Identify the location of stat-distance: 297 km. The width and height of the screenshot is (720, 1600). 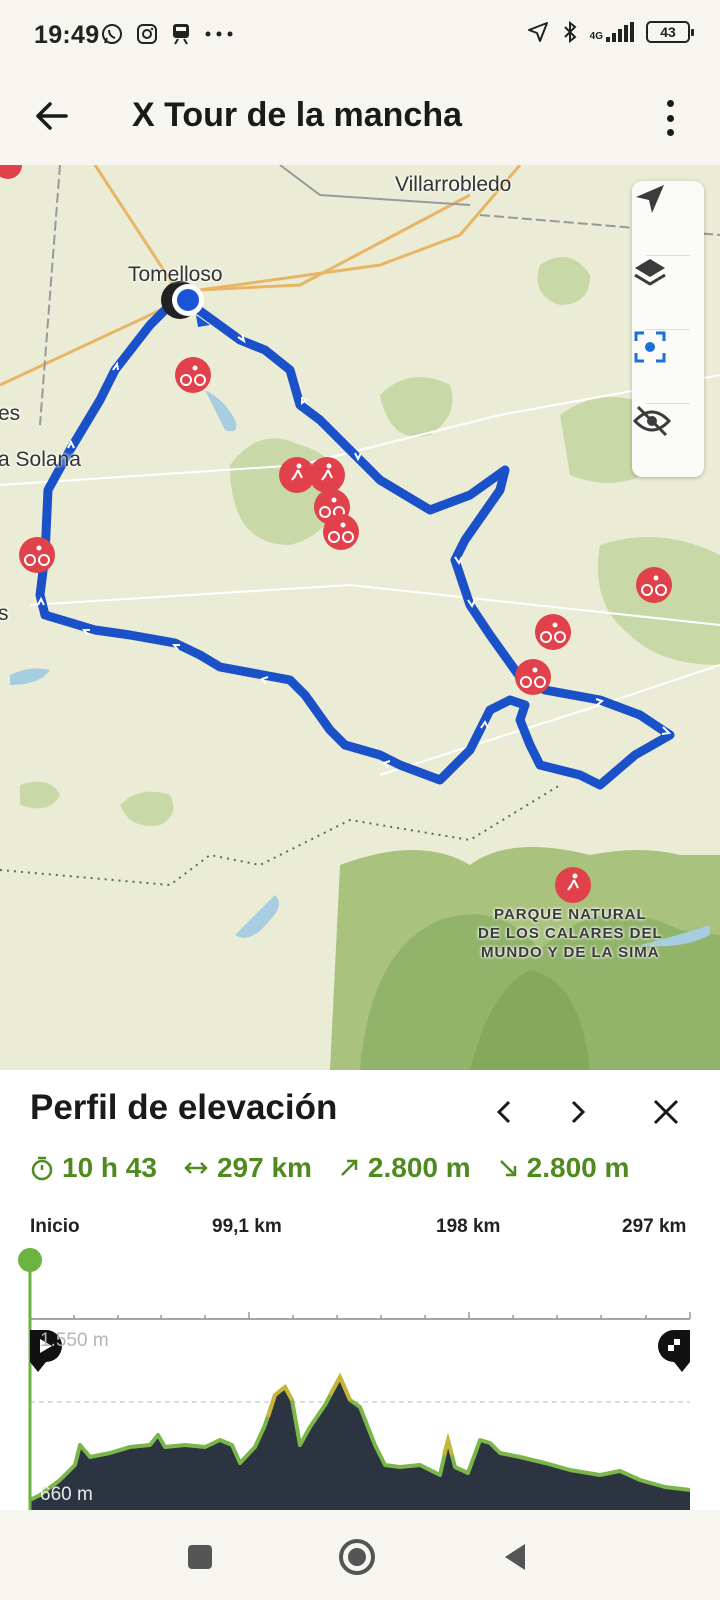
(247, 1168).